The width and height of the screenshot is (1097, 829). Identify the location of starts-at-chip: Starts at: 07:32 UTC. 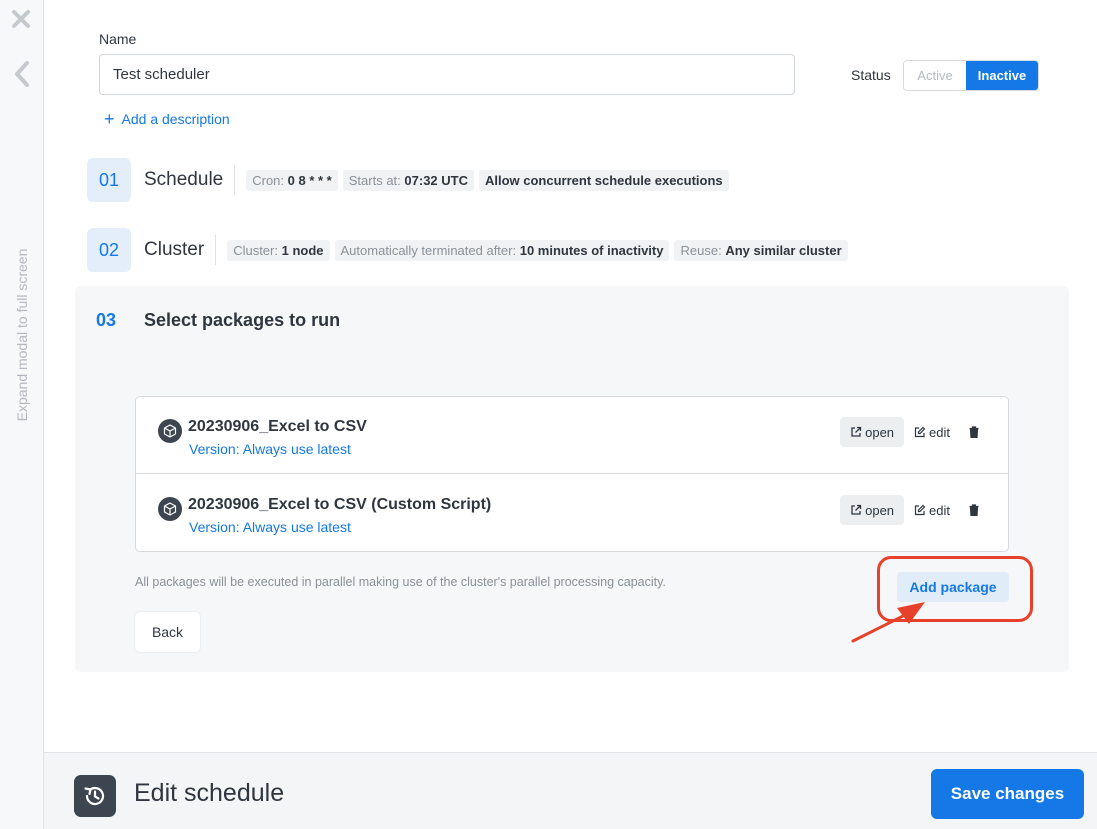
(408, 180).